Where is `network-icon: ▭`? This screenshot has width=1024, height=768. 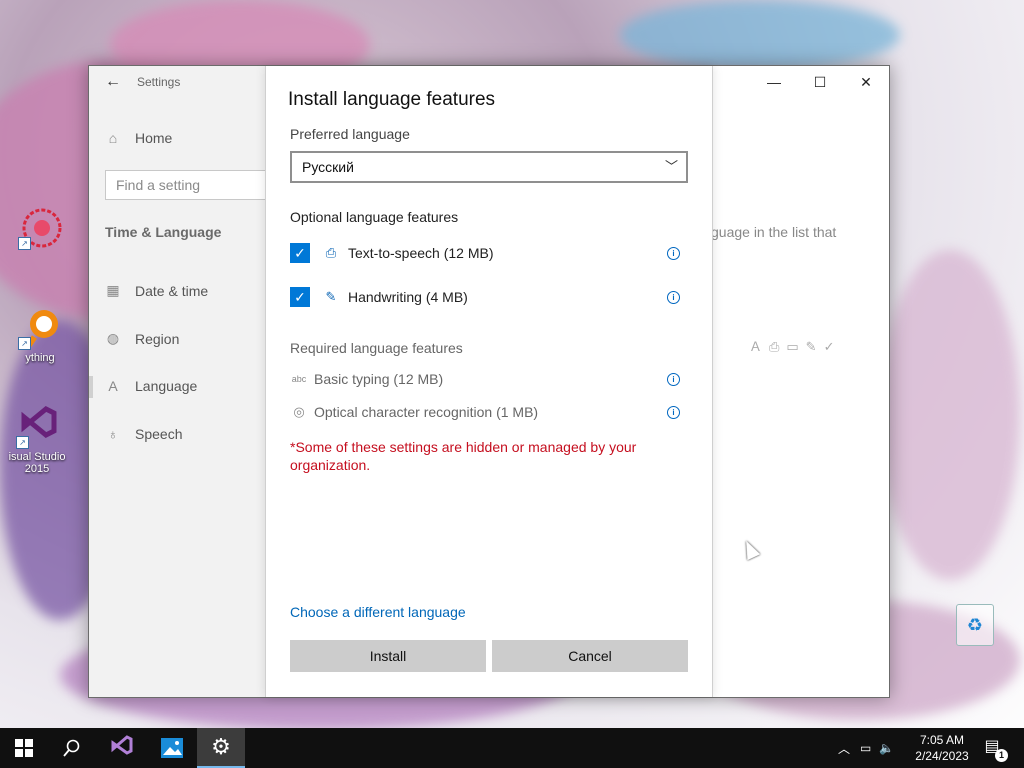
network-icon: ▭ is located at coordinates (865, 748).